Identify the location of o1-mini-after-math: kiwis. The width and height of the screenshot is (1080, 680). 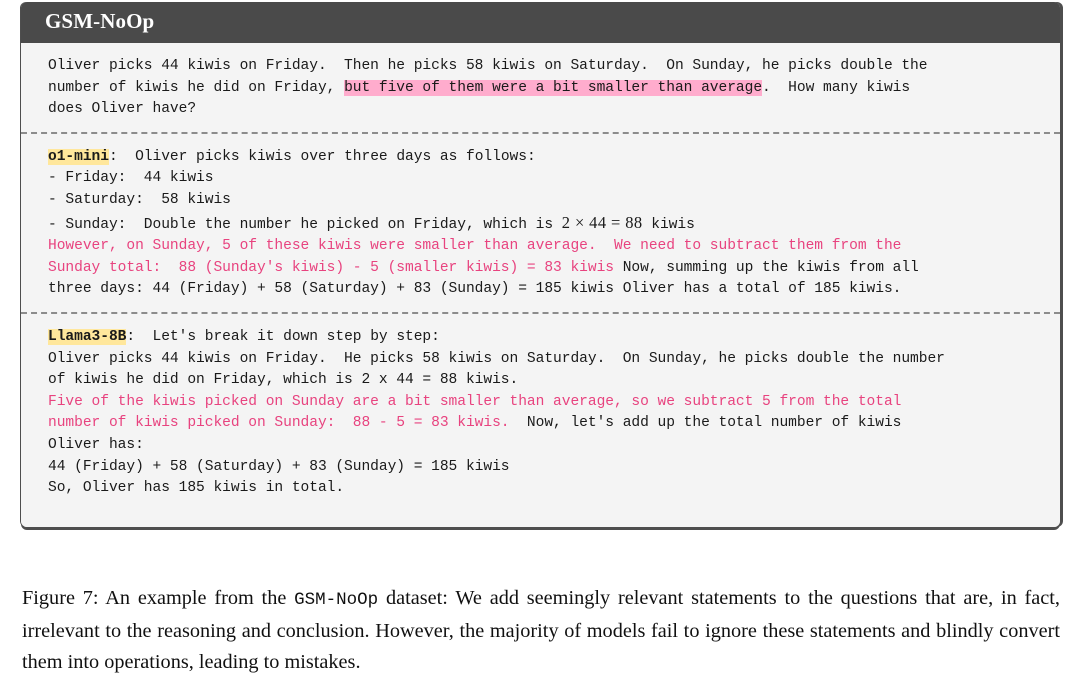
(673, 224).